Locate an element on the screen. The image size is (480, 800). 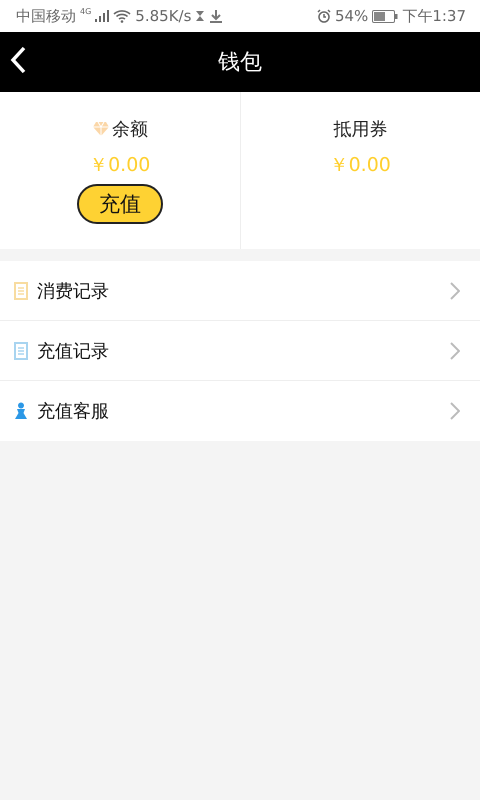
back-icon is located at coordinates (18, 60).